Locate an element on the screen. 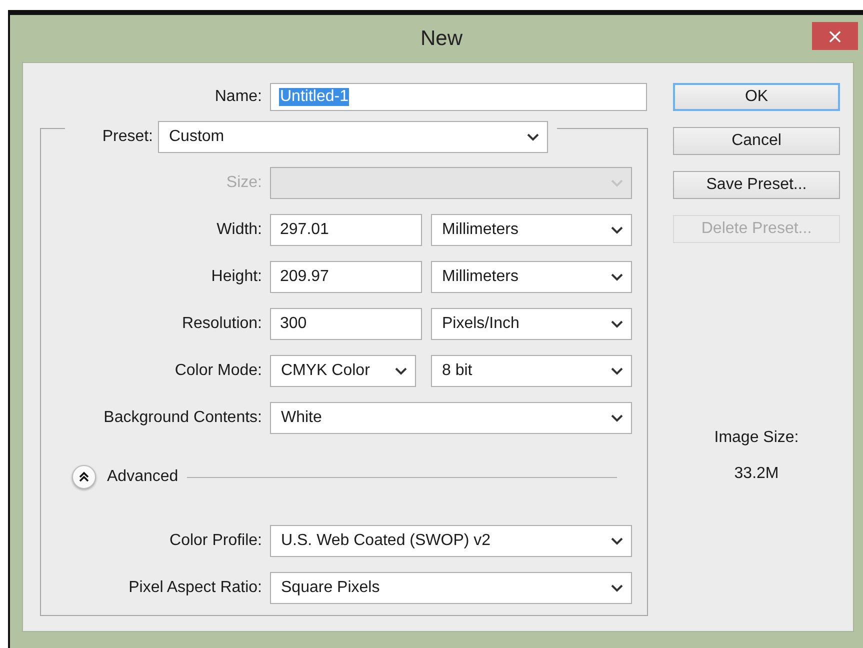 The image size is (863, 648). input-field: 209.97 is located at coordinates (346, 277).